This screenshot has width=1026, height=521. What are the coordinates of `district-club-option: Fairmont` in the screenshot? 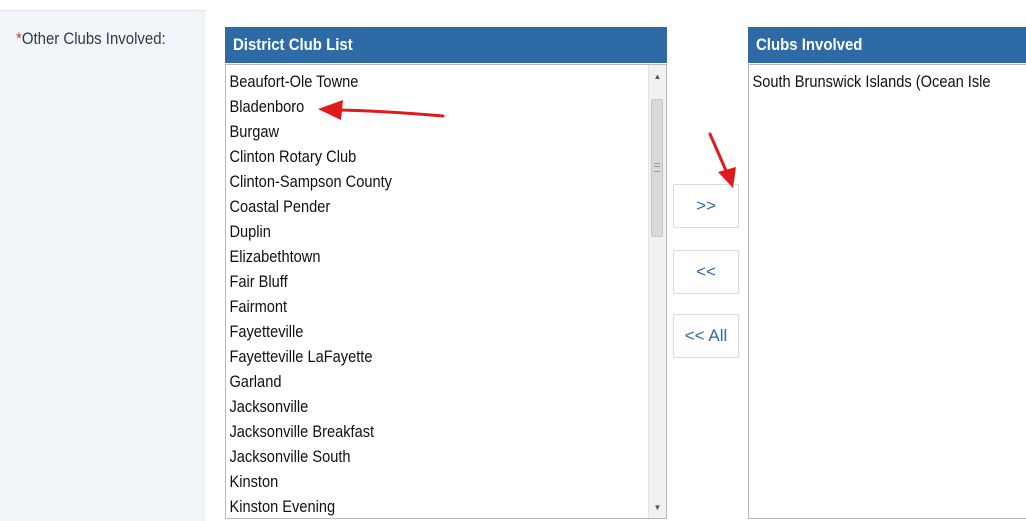 It's located at (415, 306).